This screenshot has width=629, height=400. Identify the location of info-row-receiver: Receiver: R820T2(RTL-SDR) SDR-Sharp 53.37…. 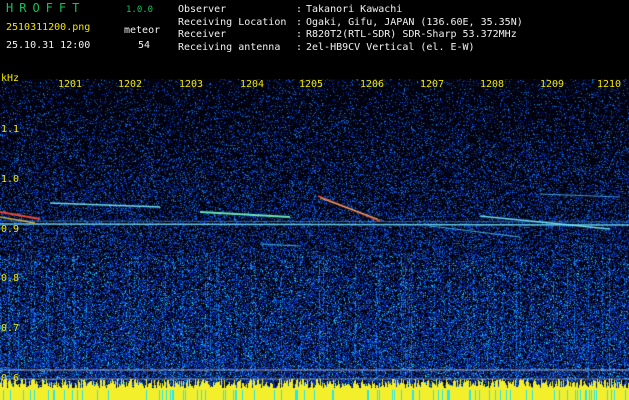
(347, 34).